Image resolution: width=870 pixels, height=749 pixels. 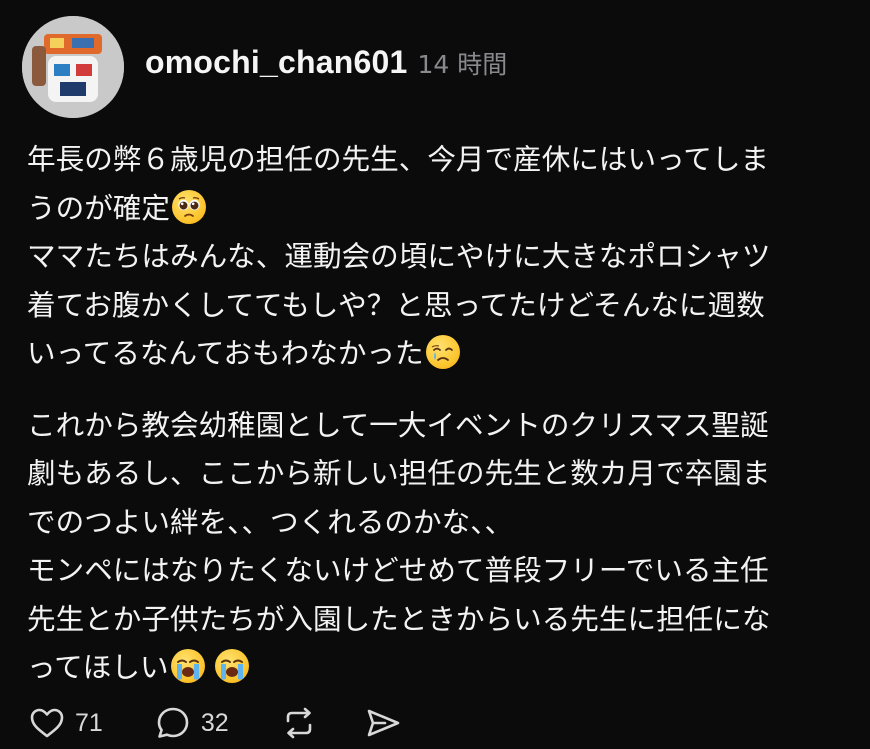 I want to click on face-holding-back-tears-icon, so click(x=442, y=352).